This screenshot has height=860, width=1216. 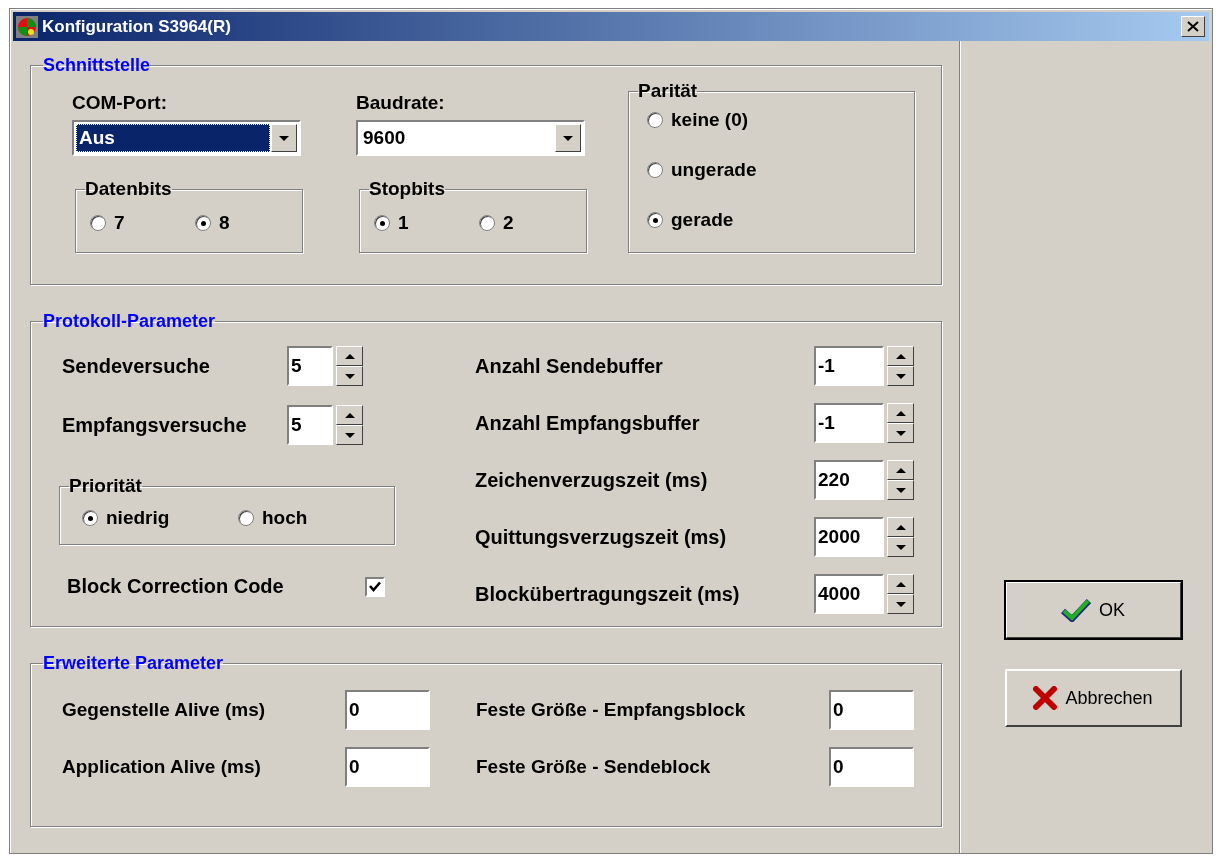 I want to click on dropdown: Aus, so click(x=186, y=138).